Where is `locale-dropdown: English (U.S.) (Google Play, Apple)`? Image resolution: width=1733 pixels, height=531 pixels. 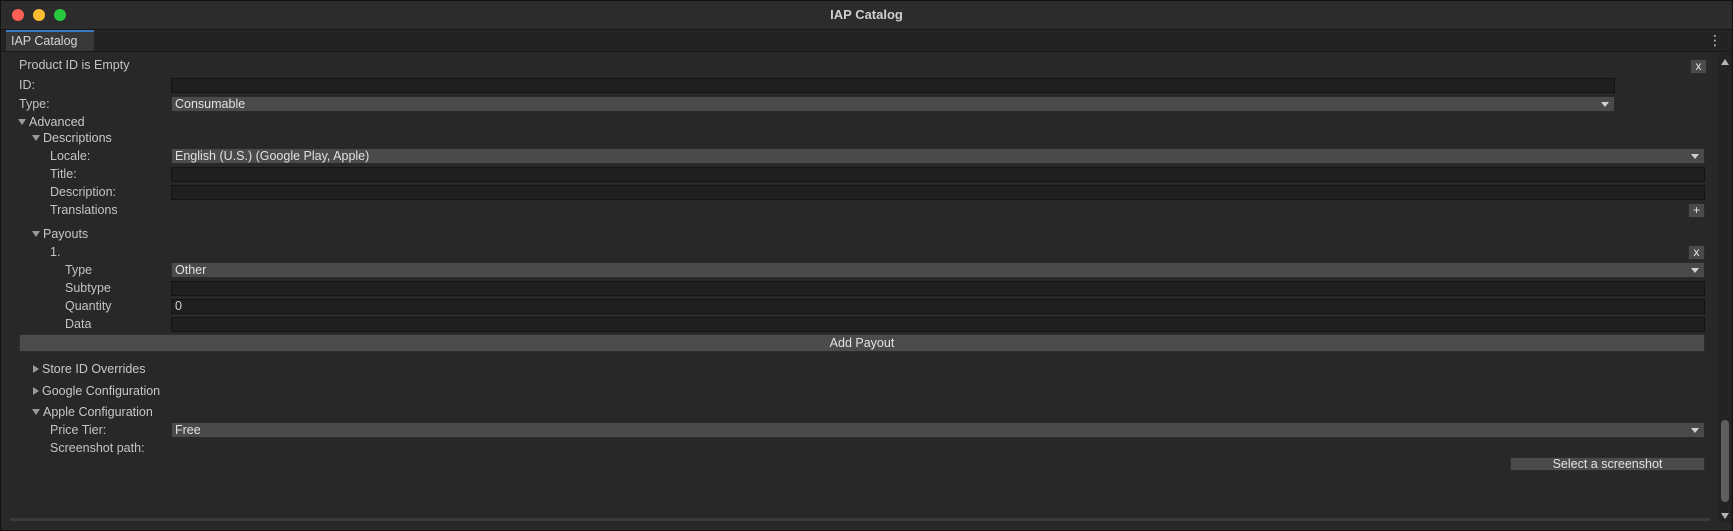
locale-dropdown: English (U.S.) (Google Play, Apple) is located at coordinates (938, 156).